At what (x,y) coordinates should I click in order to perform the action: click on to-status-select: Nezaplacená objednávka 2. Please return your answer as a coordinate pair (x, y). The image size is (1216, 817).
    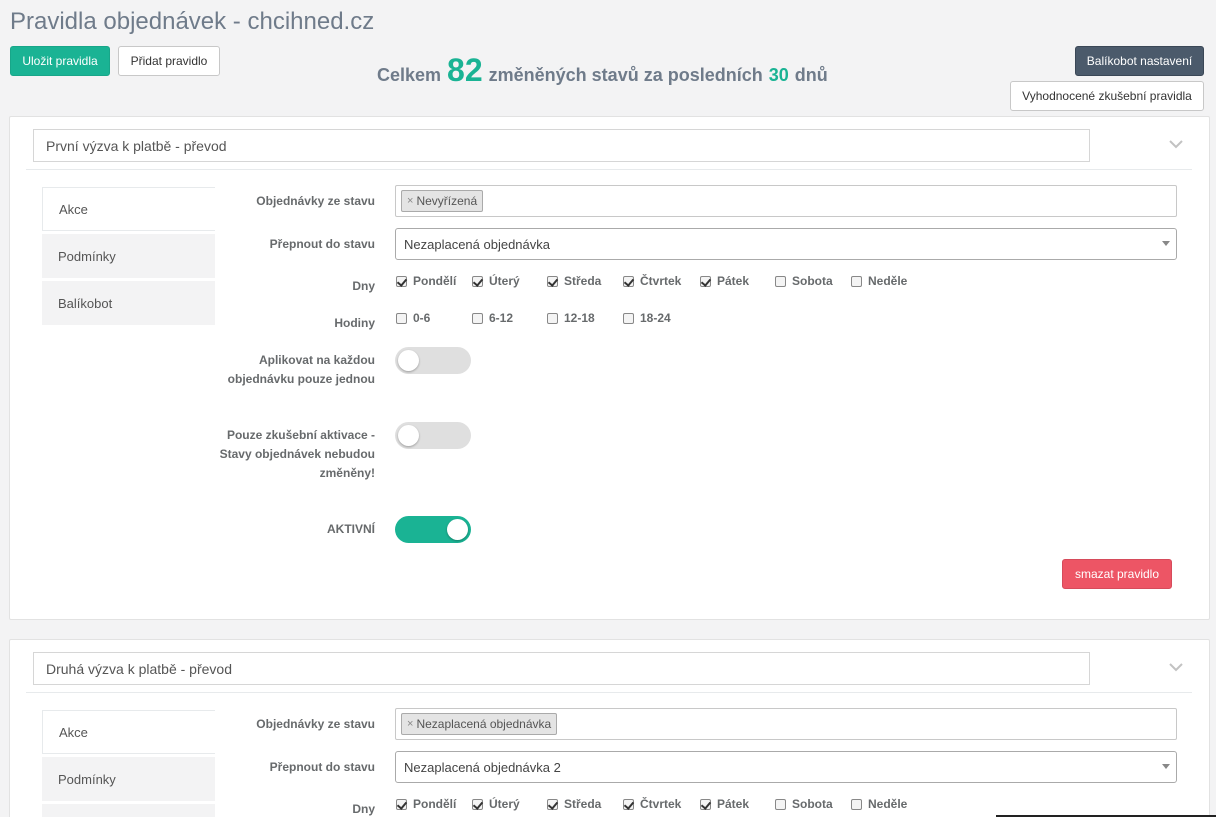
    Looking at the image, I should click on (786, 767).